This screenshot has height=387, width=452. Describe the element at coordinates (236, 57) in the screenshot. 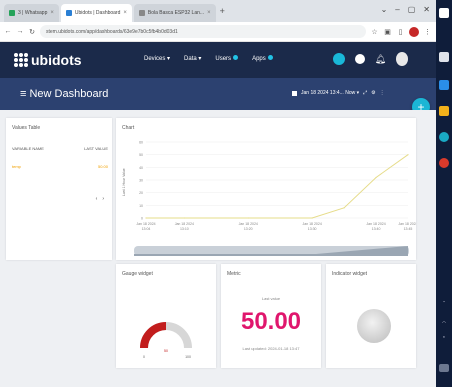

I see `users-badge` at that location.